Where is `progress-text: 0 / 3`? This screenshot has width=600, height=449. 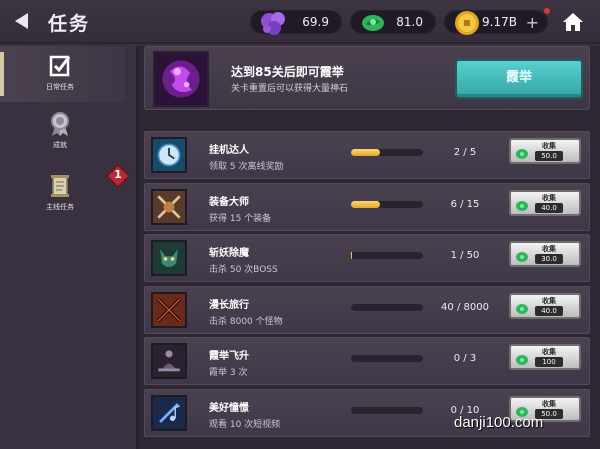
progress-text: 0 / 3 is located at coordinates (465, 358).